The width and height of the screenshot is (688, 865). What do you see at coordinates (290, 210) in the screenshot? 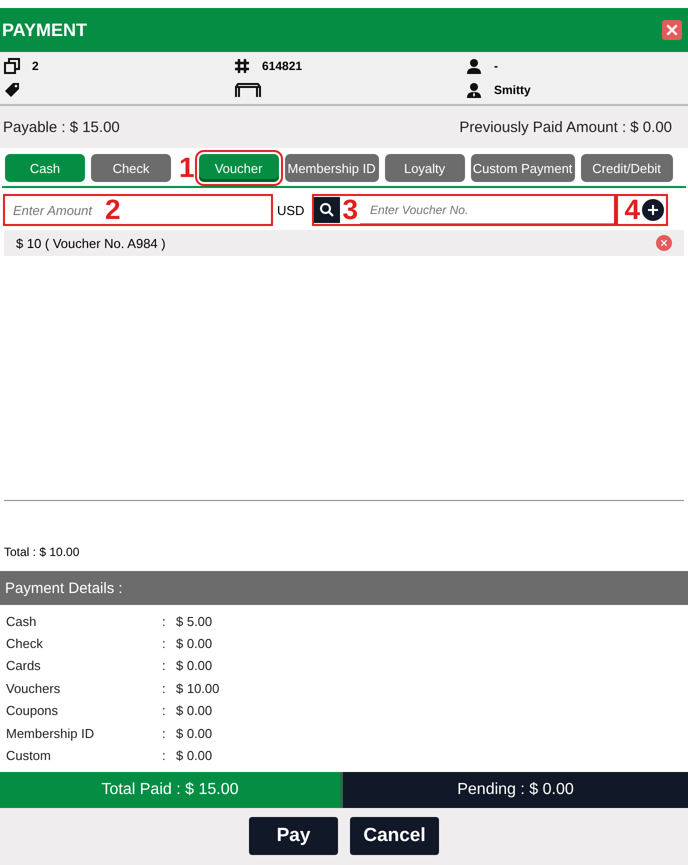
I see `currency-label: USD` at bounding box center [290, 210].